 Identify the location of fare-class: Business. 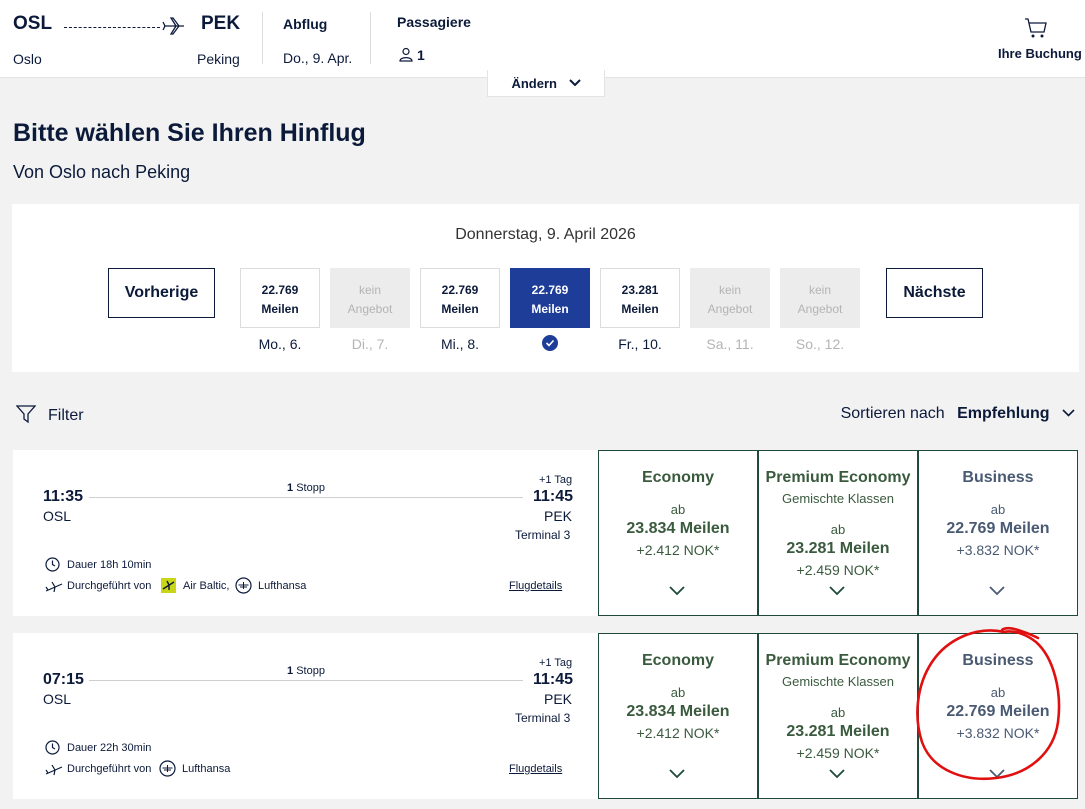
(998, 477).